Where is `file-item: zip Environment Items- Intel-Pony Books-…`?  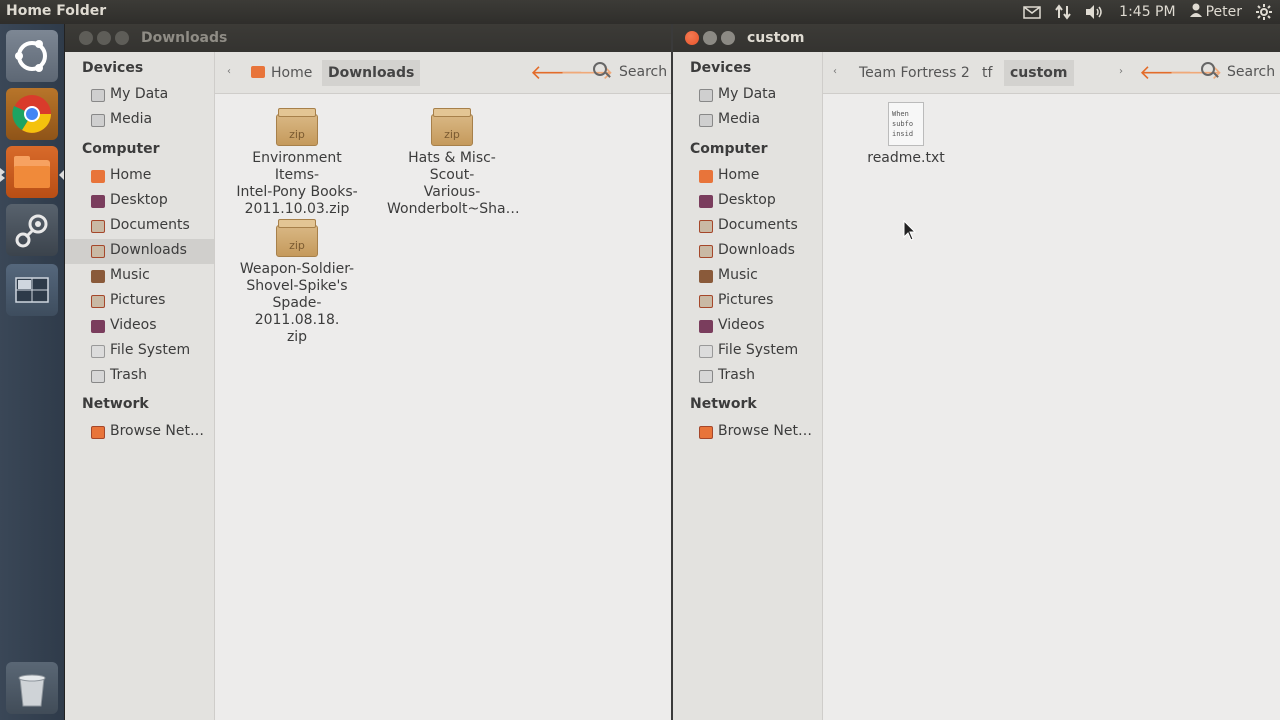 file-item: zip Environment Items- Intel-Pony Books-… is located at coordinates (297, 163).